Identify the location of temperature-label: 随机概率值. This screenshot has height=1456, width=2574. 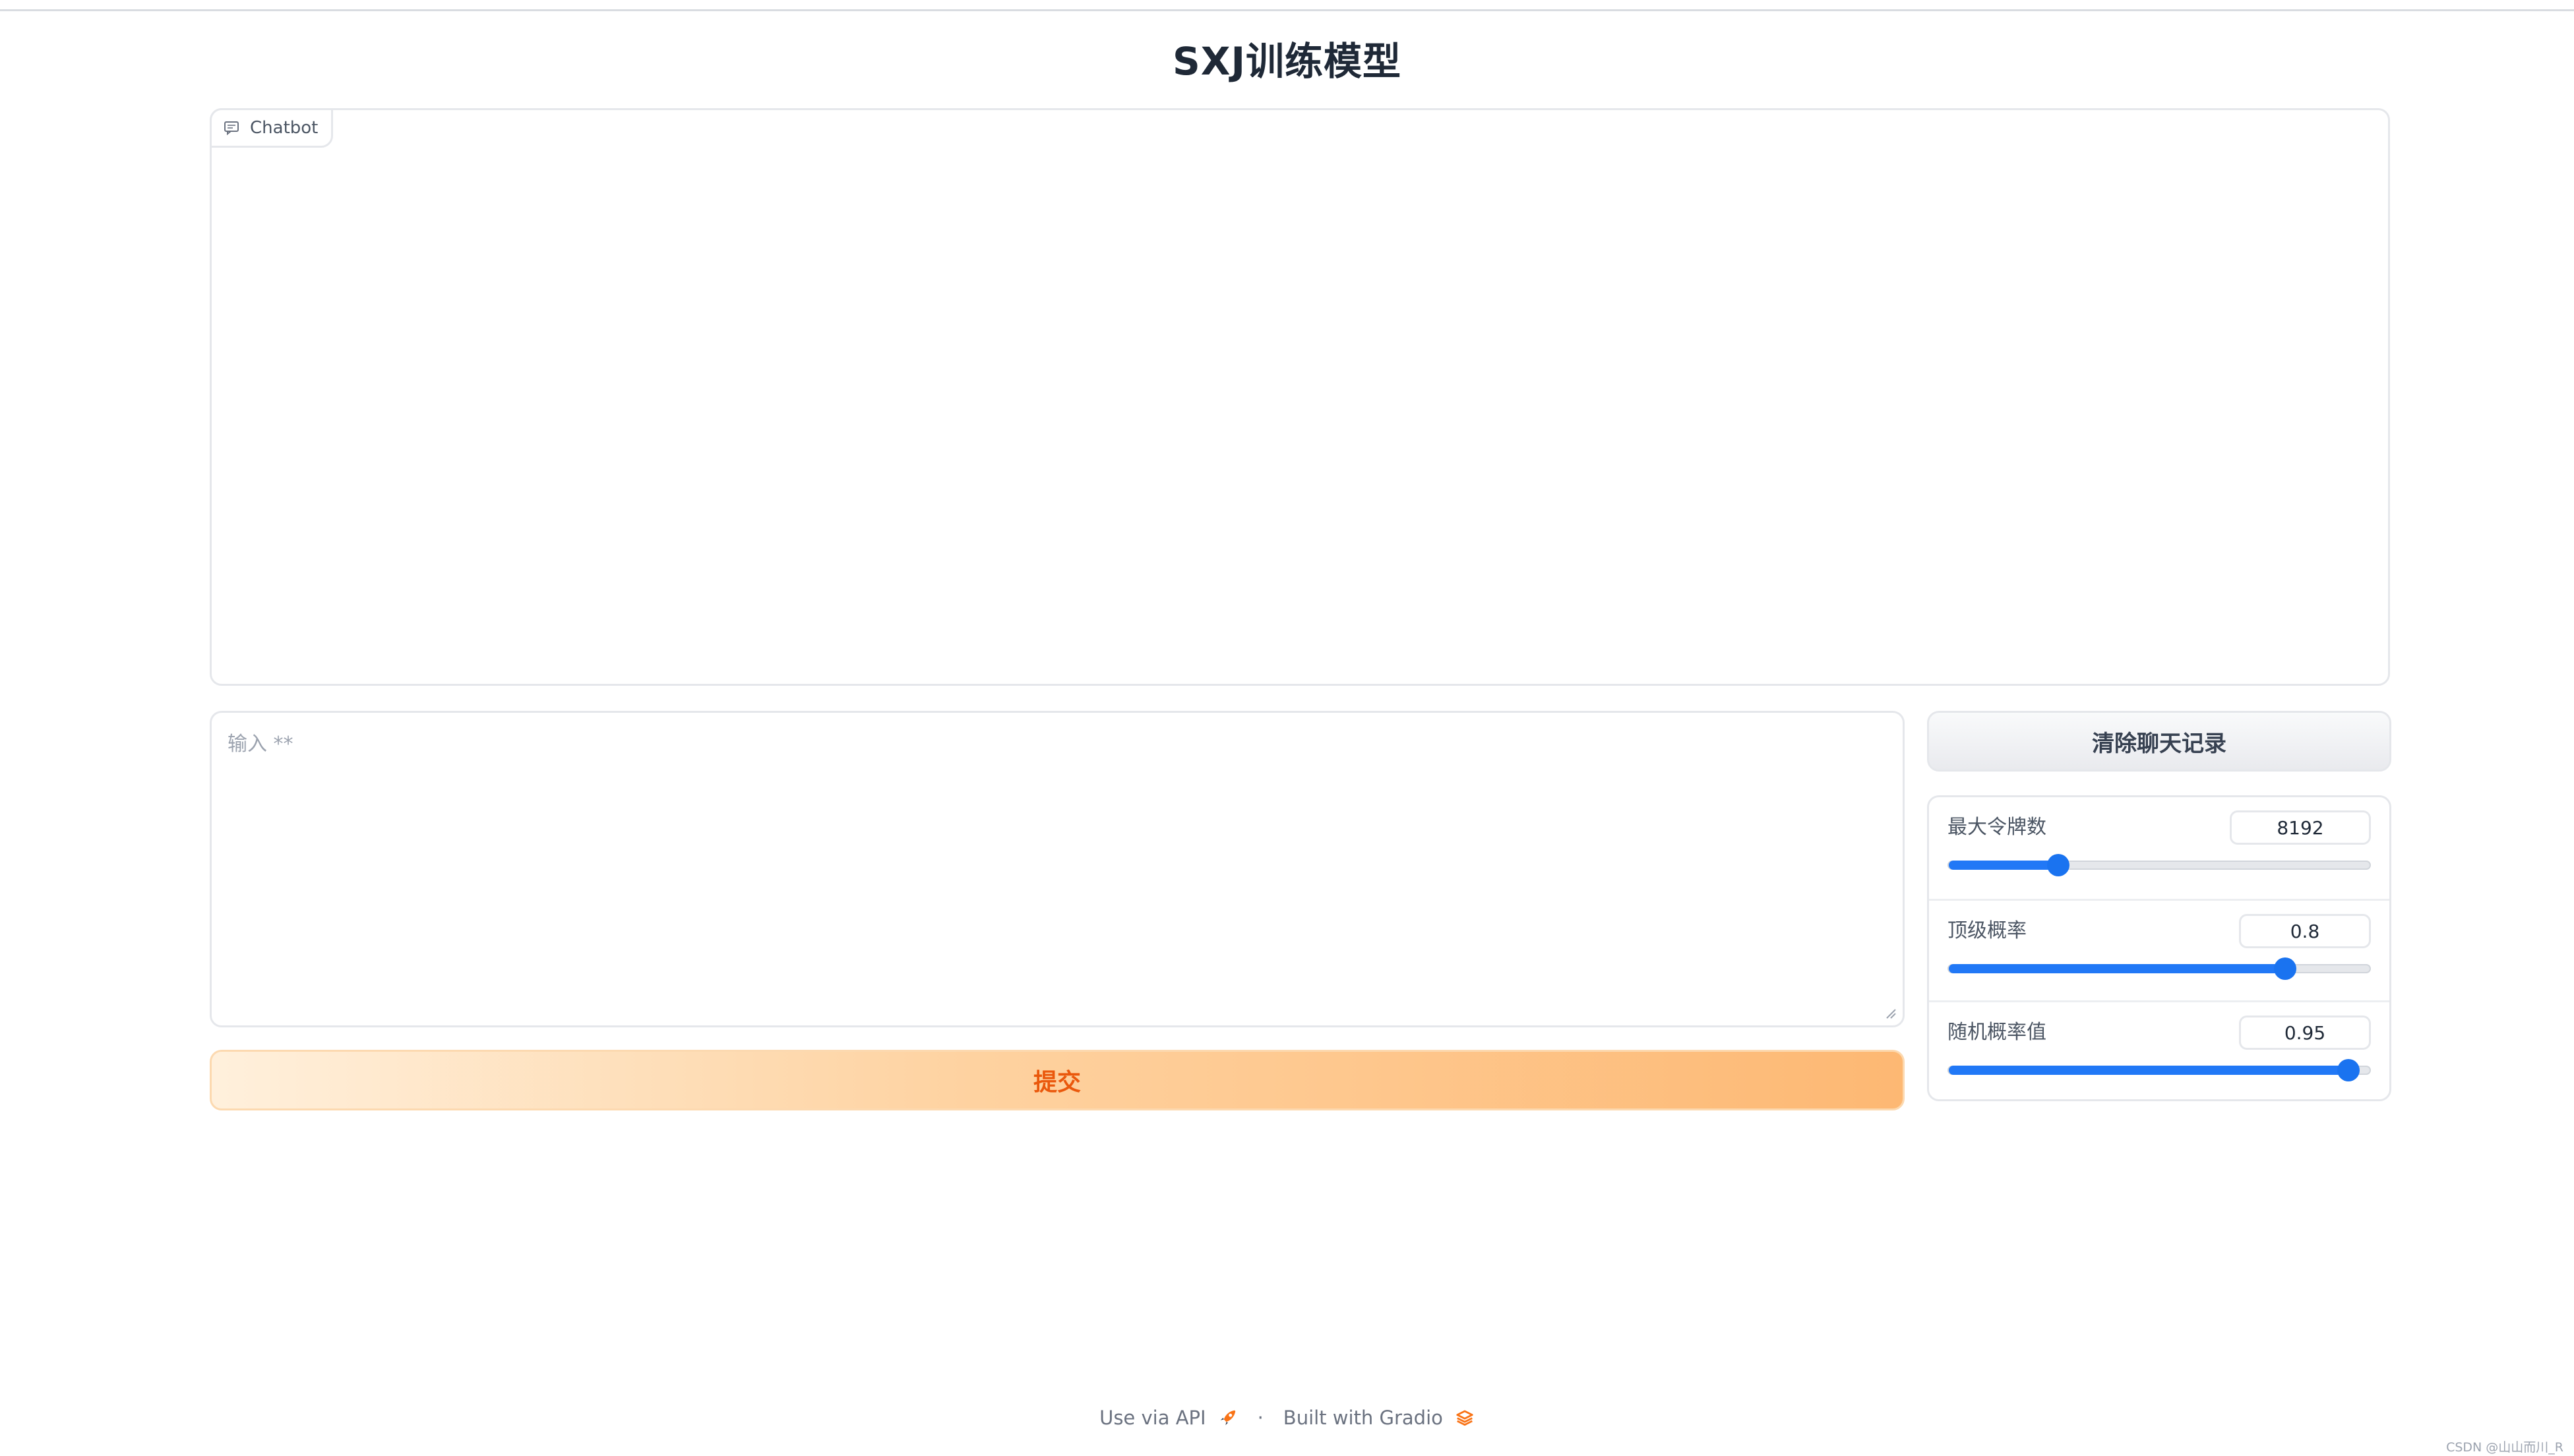
(1996, 1032).